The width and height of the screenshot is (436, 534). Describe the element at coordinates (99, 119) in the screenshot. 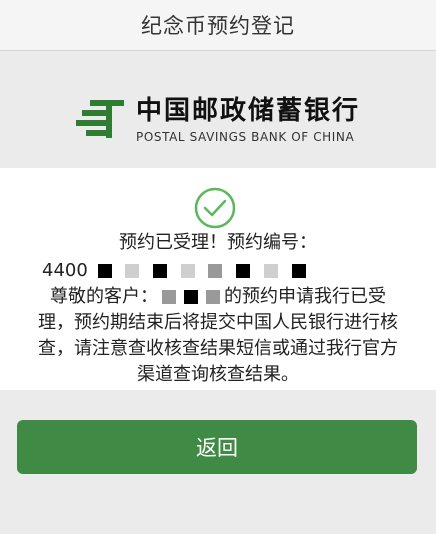

I see `postal-bank-logo-icon` at that location.